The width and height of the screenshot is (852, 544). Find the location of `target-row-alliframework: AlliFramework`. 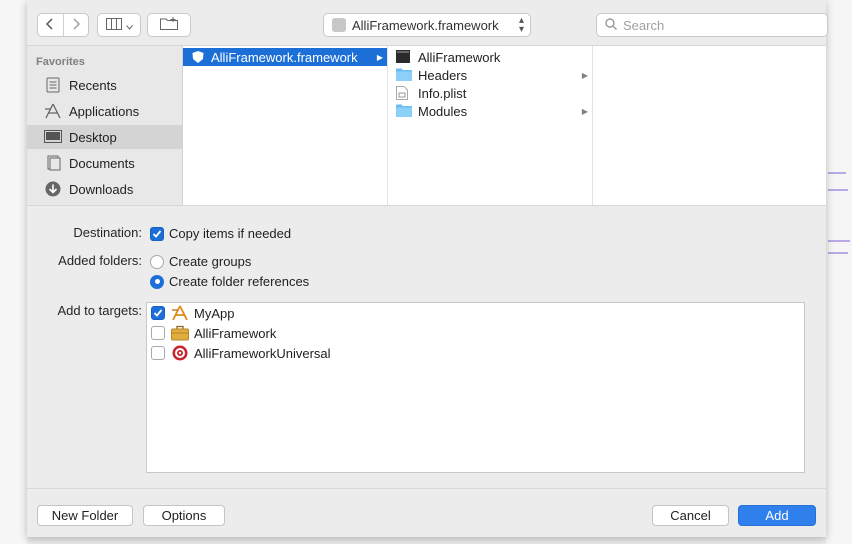

target-row-alliframework: AlliFramework is located at coordinates (213, 333).